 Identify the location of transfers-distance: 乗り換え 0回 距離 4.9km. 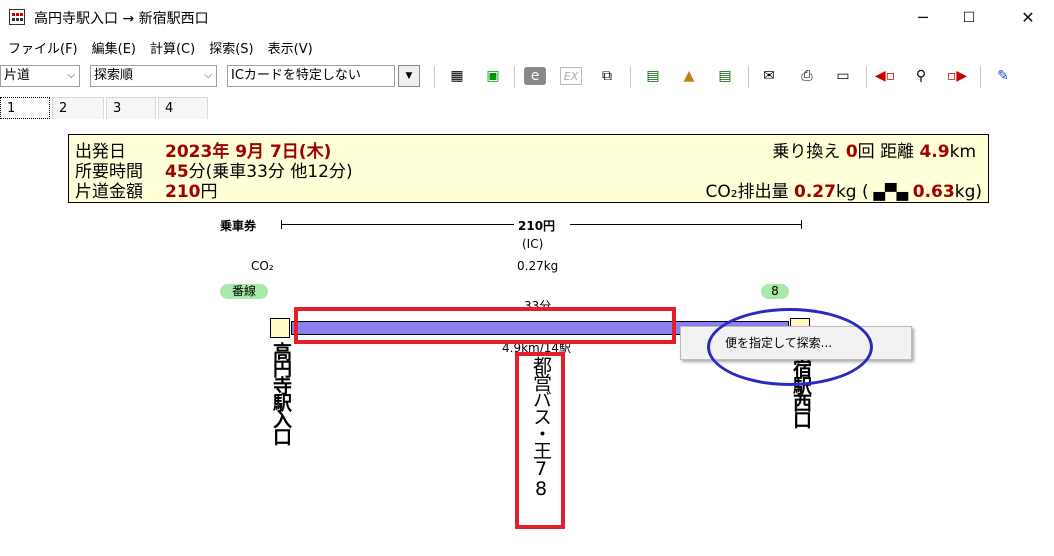
(874, 149).